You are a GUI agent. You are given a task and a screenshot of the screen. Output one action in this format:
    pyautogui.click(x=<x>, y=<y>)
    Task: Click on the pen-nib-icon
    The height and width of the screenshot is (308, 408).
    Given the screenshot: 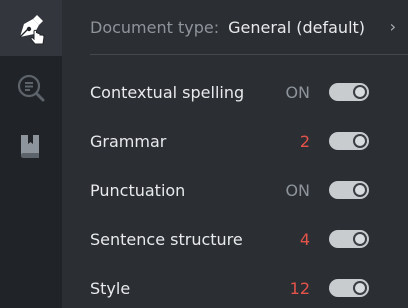 What is the action you would take?
    pyautogui.click(x=32, y=30)
    